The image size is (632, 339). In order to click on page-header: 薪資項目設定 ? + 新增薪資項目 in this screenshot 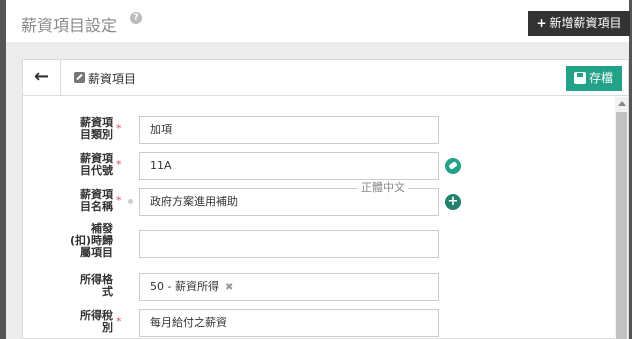, I will do `click(318, 21)`.